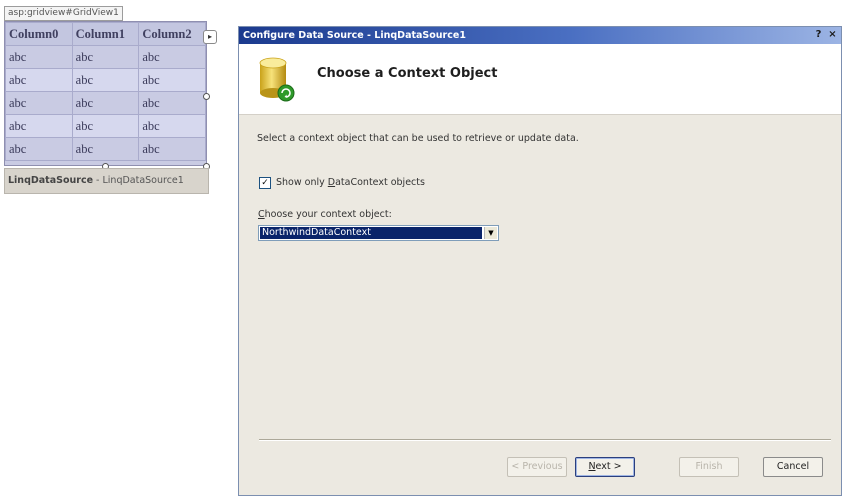 The width and height of the screenshot is (842, 496). What do you see at coordinates (39, 34) in the screenshot?
I see `gridview-column-header: Column0` at bounding box center [39, 34].